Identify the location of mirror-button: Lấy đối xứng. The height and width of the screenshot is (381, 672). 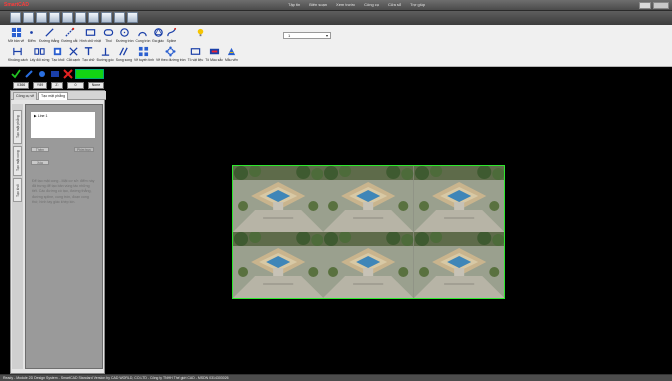
(39, 54).